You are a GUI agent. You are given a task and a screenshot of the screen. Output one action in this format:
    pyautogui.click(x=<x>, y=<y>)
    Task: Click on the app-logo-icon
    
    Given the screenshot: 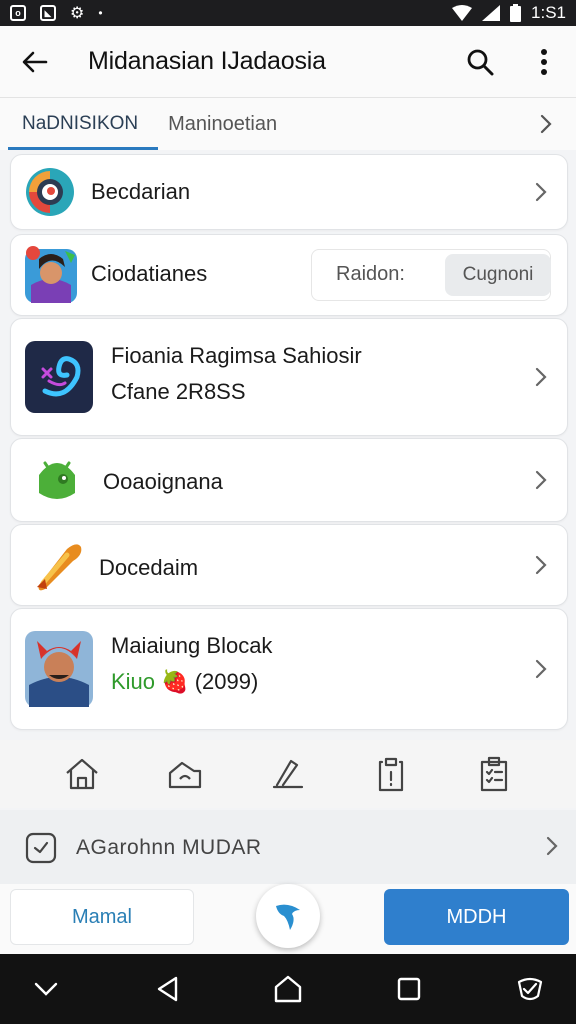 What is the action you would take?
    pyautogui.click(x=50, y=192)
    